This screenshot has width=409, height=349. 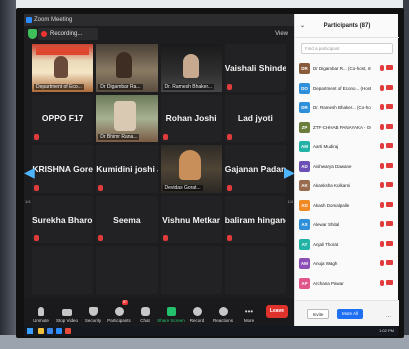 What do you see at coordinates (28, 201) in the screenshot?
I see `page-indicator-left: 1/4` at bounding box center [28, 201].